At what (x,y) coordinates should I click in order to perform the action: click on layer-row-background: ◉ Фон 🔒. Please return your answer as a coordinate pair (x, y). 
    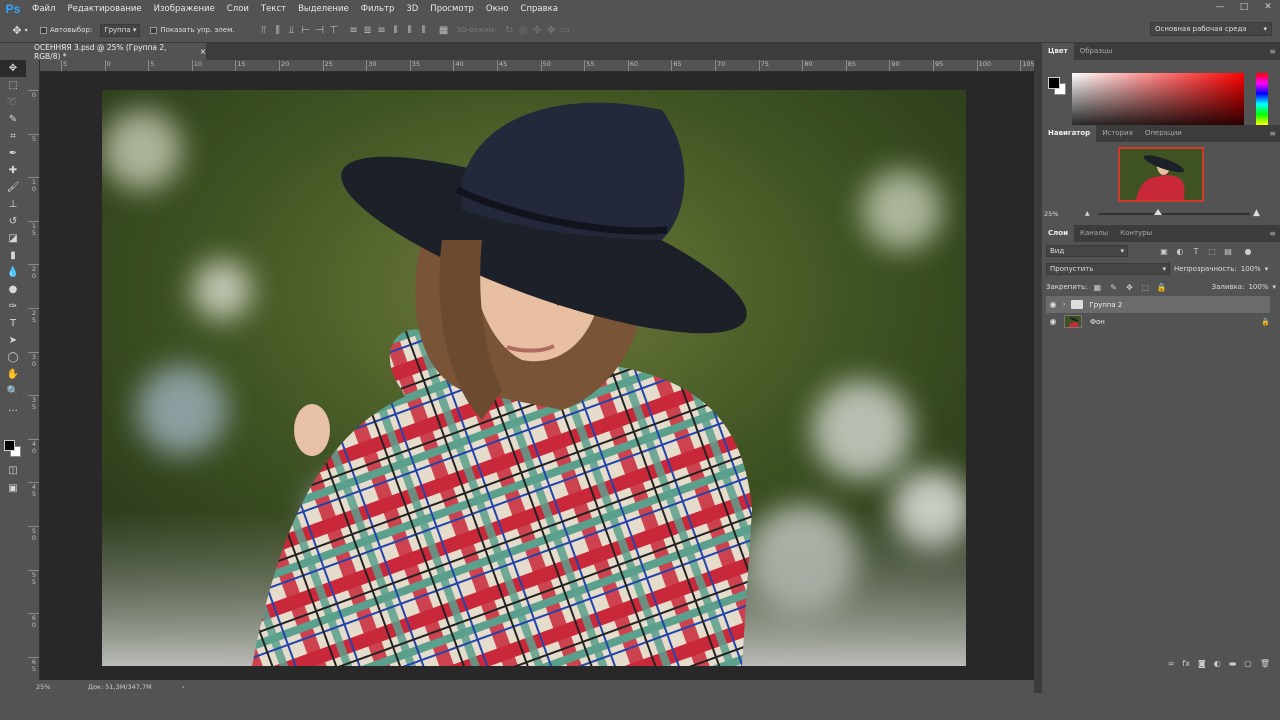
    Looking at the image, I should click on (1158, 321).